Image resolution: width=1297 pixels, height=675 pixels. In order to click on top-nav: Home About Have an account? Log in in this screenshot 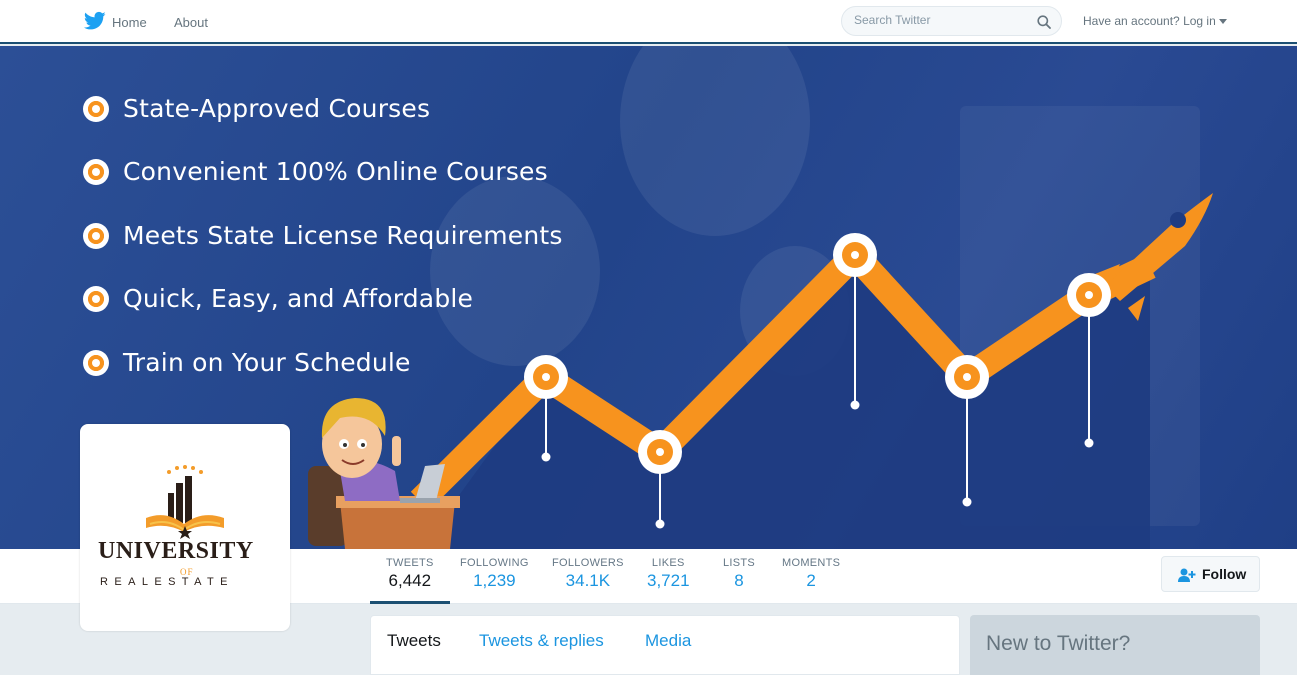, I will do `click(648, 22)`.